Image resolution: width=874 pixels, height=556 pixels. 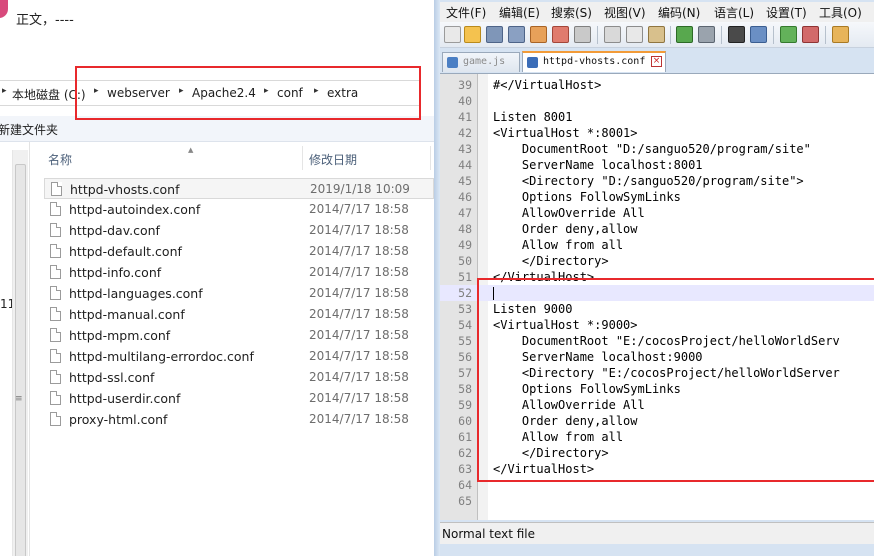 I want to click on code-text: <VirtualHost *:8001>, so click(x=565, y=133).